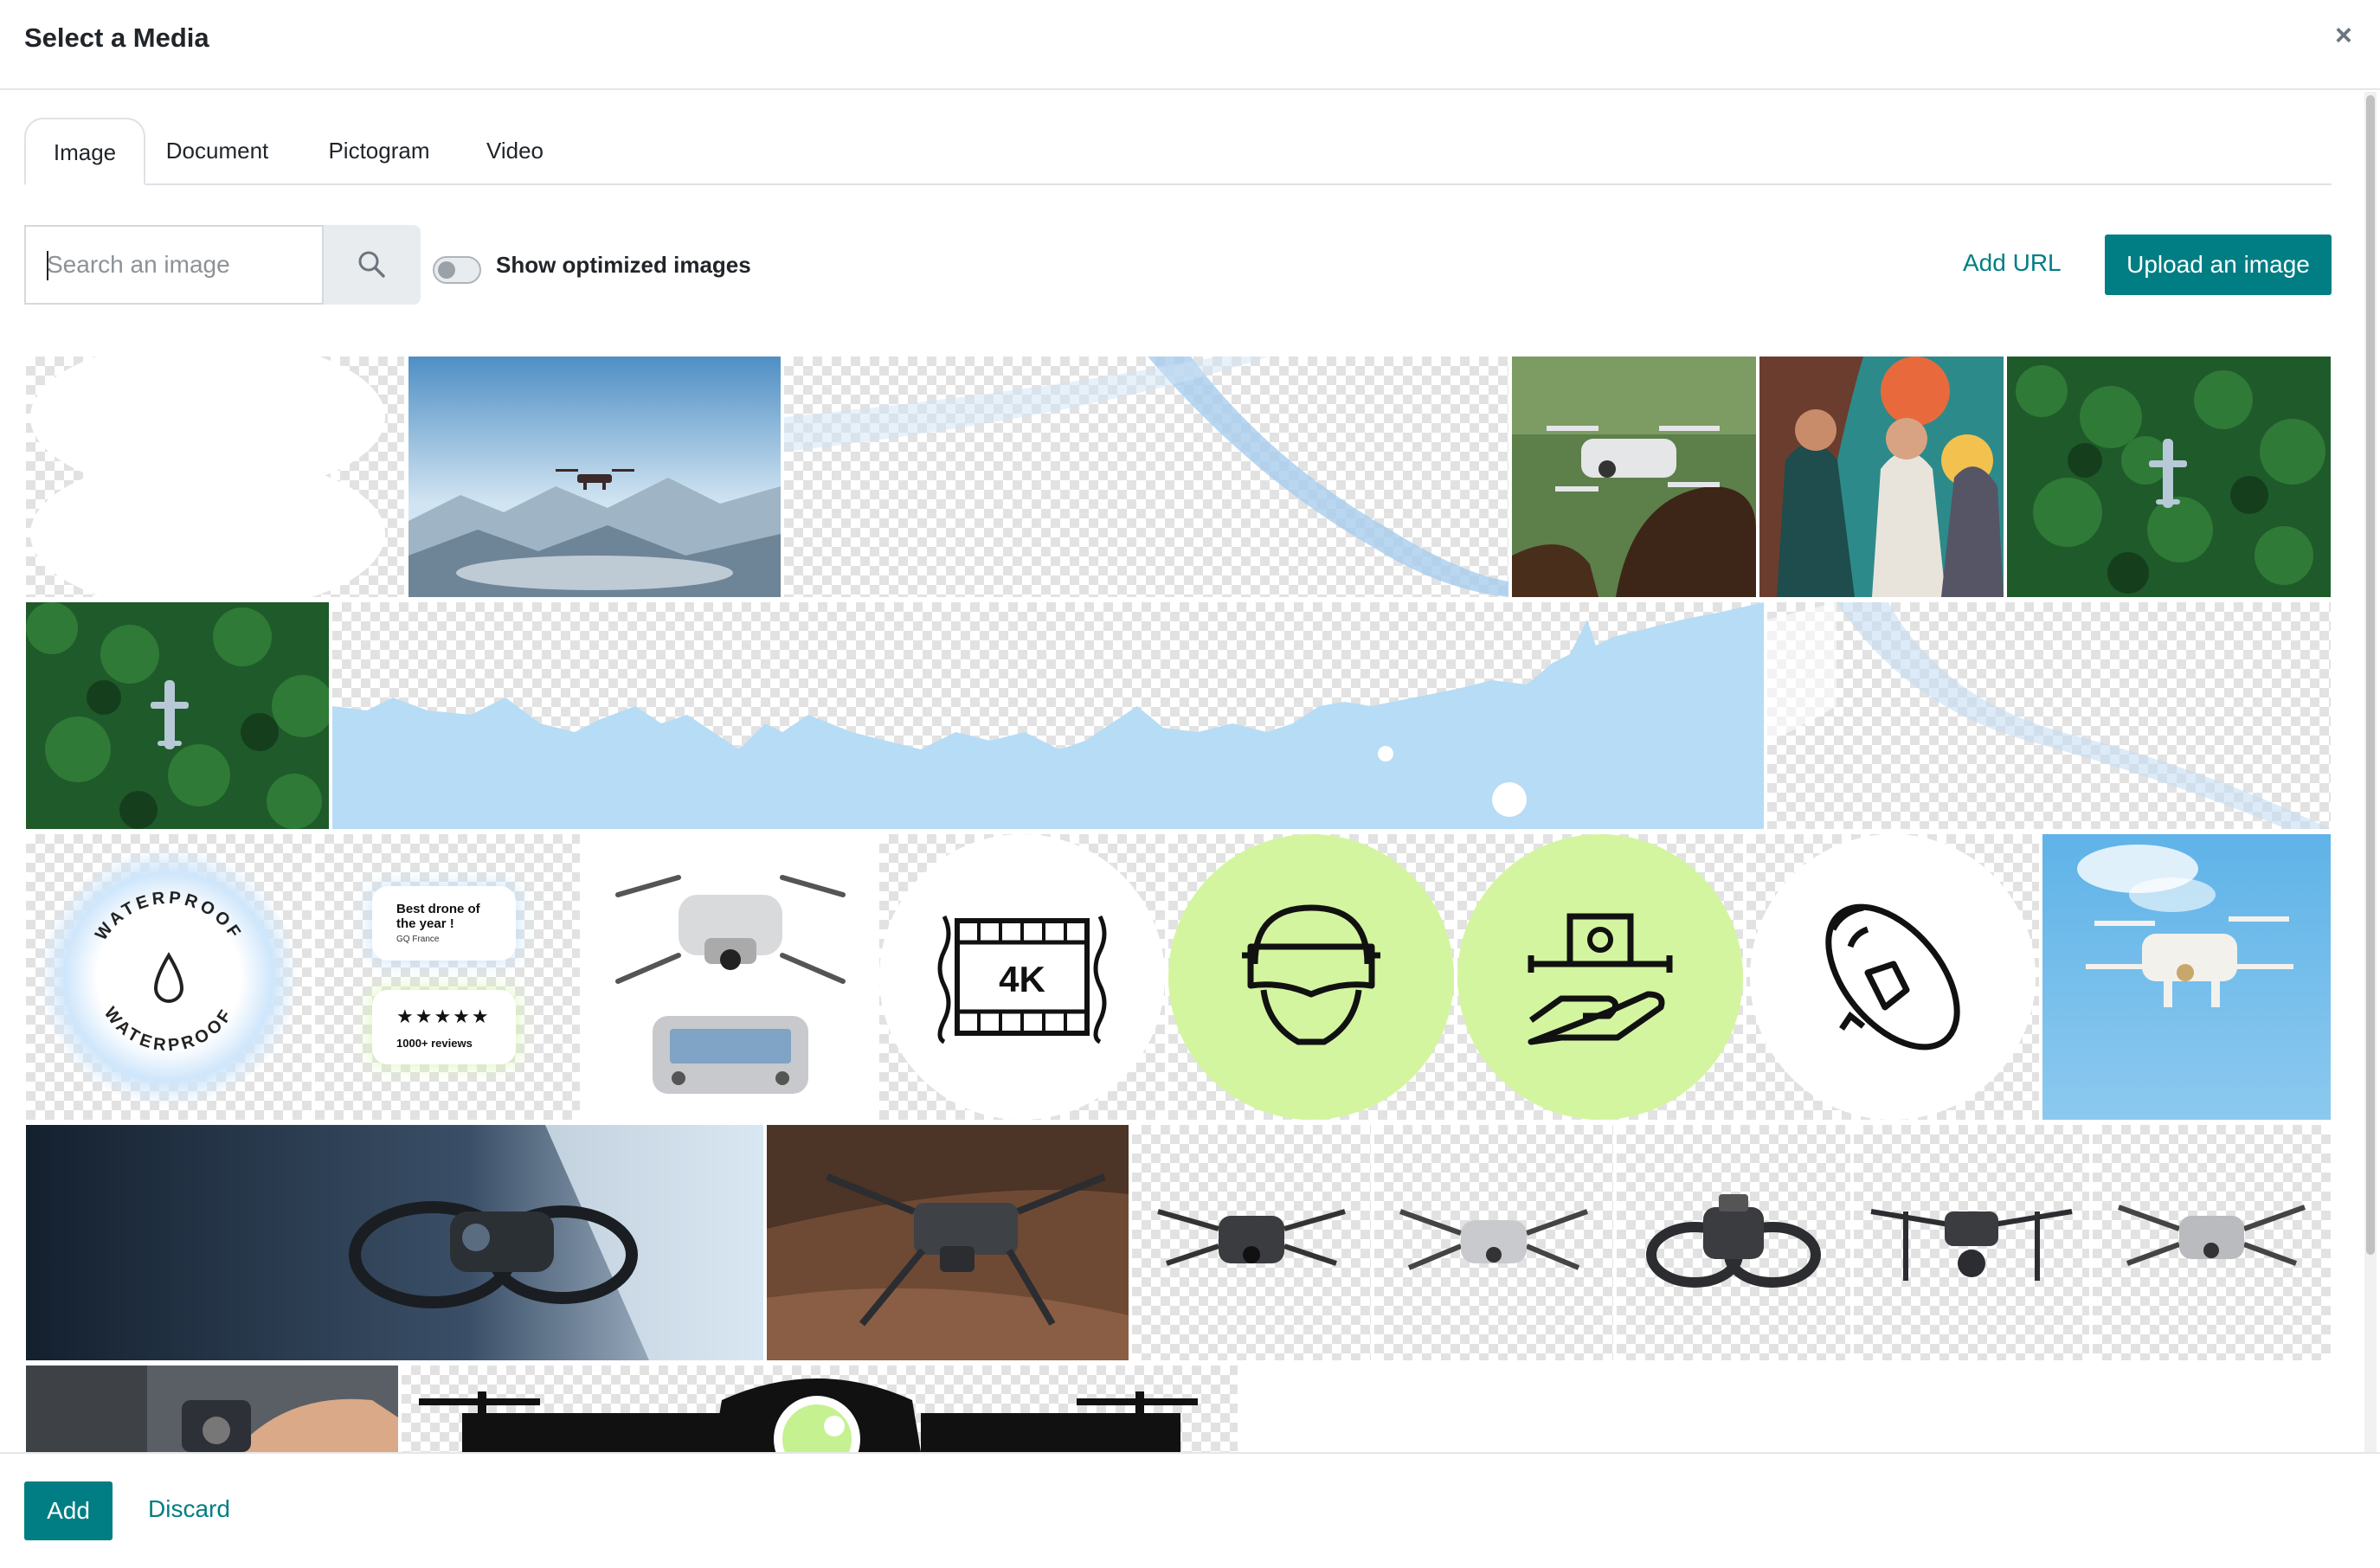 The image size is (2380, 1568). I want to click on media-tile-women-mural, so click(1881, 477).